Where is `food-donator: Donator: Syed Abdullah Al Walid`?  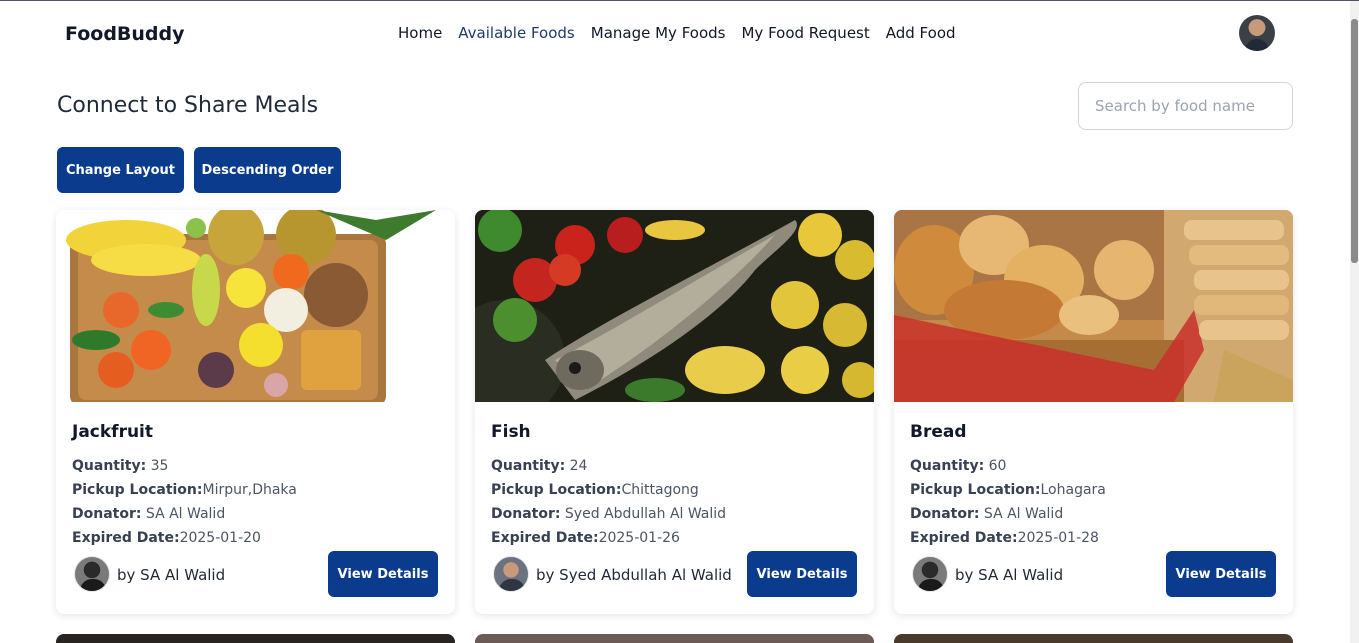
food-donator: Donator: Syed Abdullah Al Walid is located at coordinates (609, 514).